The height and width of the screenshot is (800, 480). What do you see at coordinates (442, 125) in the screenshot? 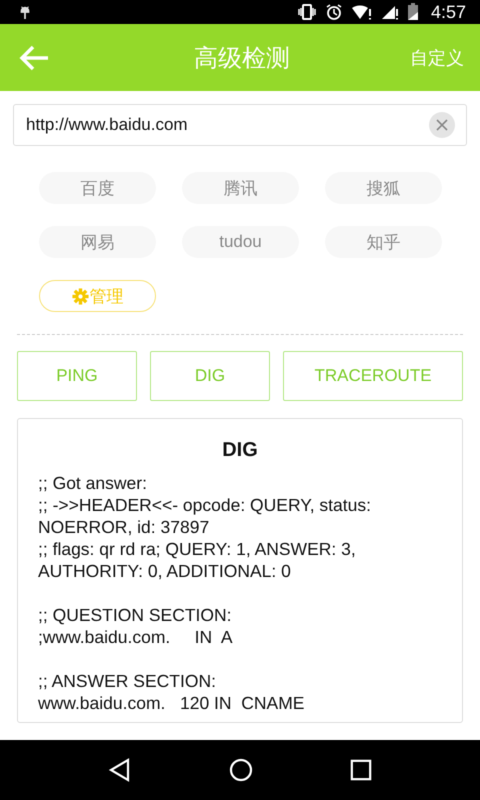
I see `close-icon` at bounding box center [442, 125].